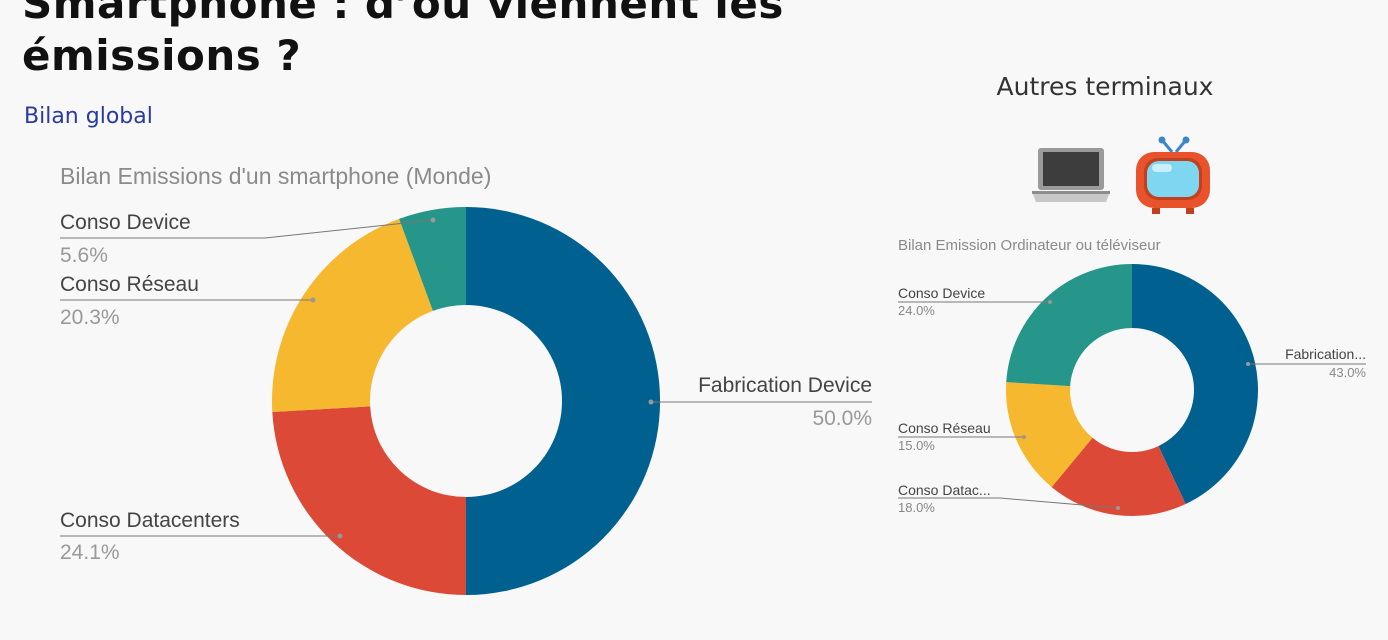 The image size is (1388, 640). I want to click on main-pct-datacenters: 24.1%, so click(90, 552).